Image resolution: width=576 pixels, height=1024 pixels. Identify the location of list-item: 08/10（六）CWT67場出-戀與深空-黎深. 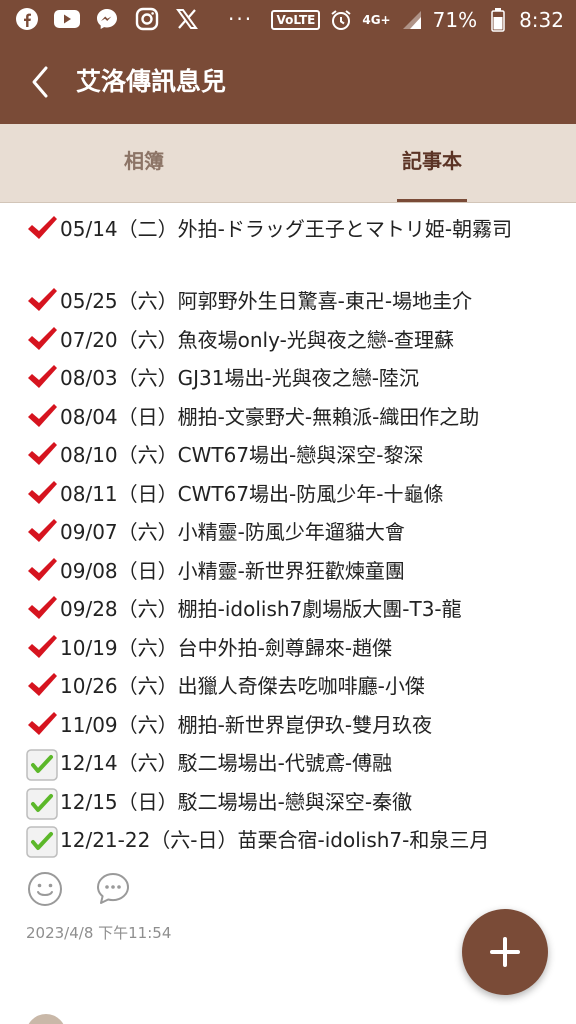
(296, 457).